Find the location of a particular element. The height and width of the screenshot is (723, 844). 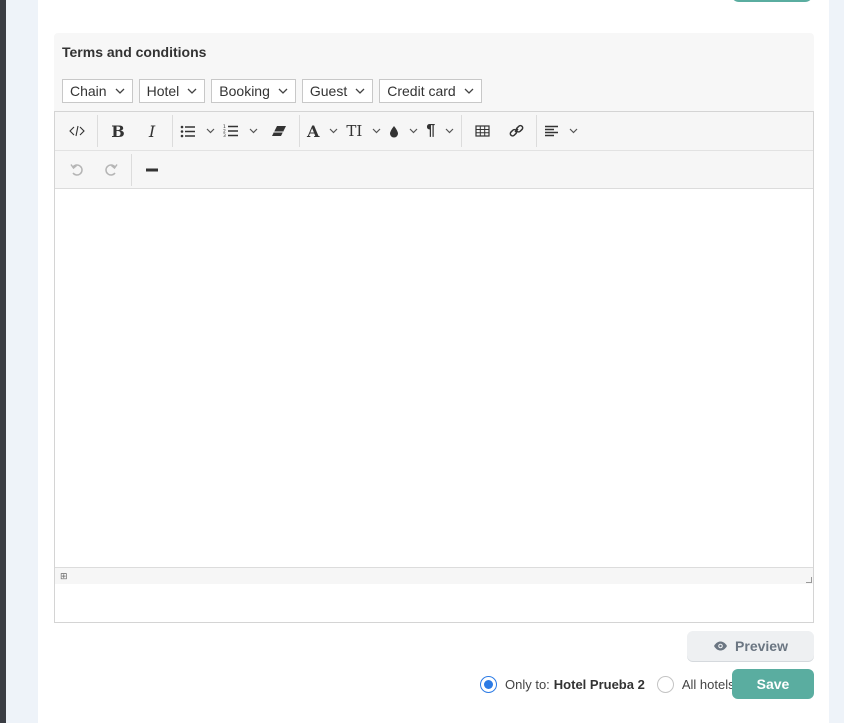

italic-icon: I is located at coordinates (152, 131).